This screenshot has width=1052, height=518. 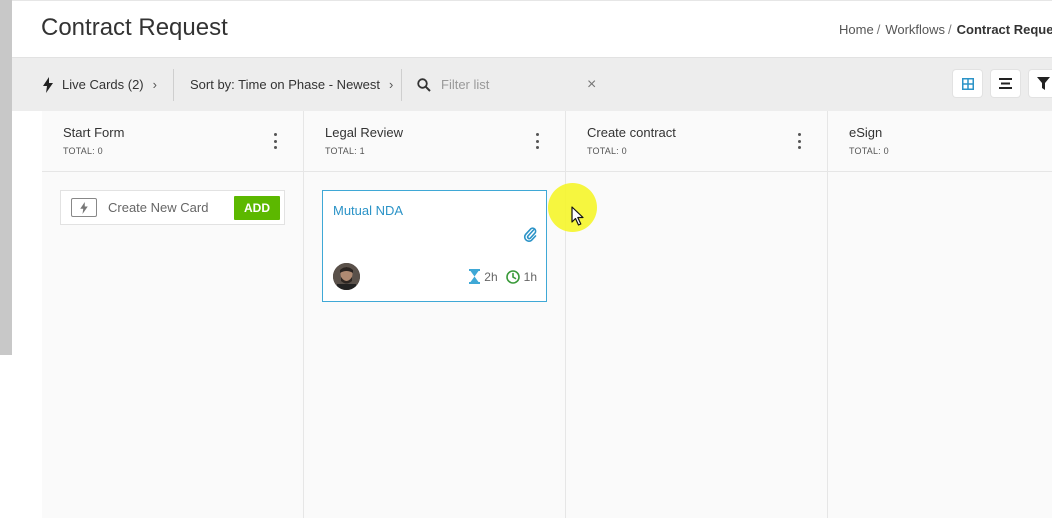 I want to click on mouse-pointer-icon, so click(x=577, y=216).